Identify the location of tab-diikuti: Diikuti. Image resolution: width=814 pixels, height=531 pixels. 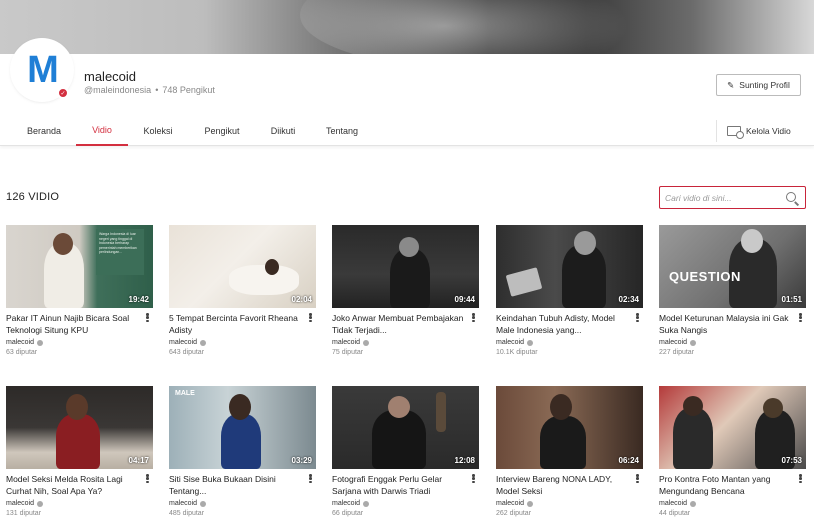
(283, 131).